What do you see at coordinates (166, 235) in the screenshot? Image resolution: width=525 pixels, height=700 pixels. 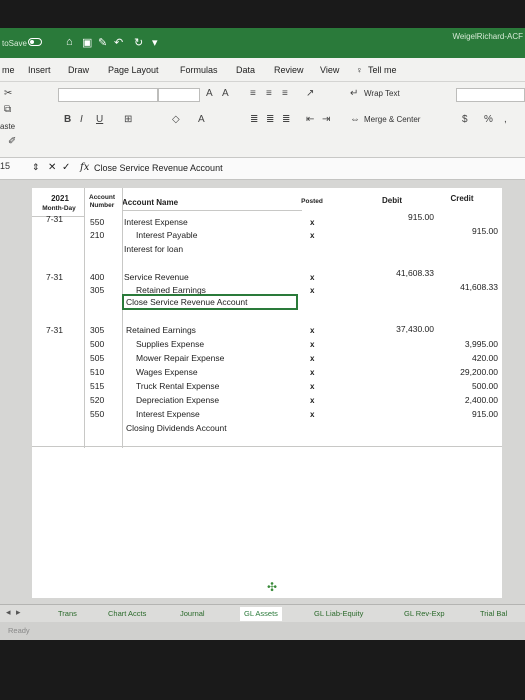 I see `entry1-row2-name: Interest Payable` at bounding box center [166, 235].